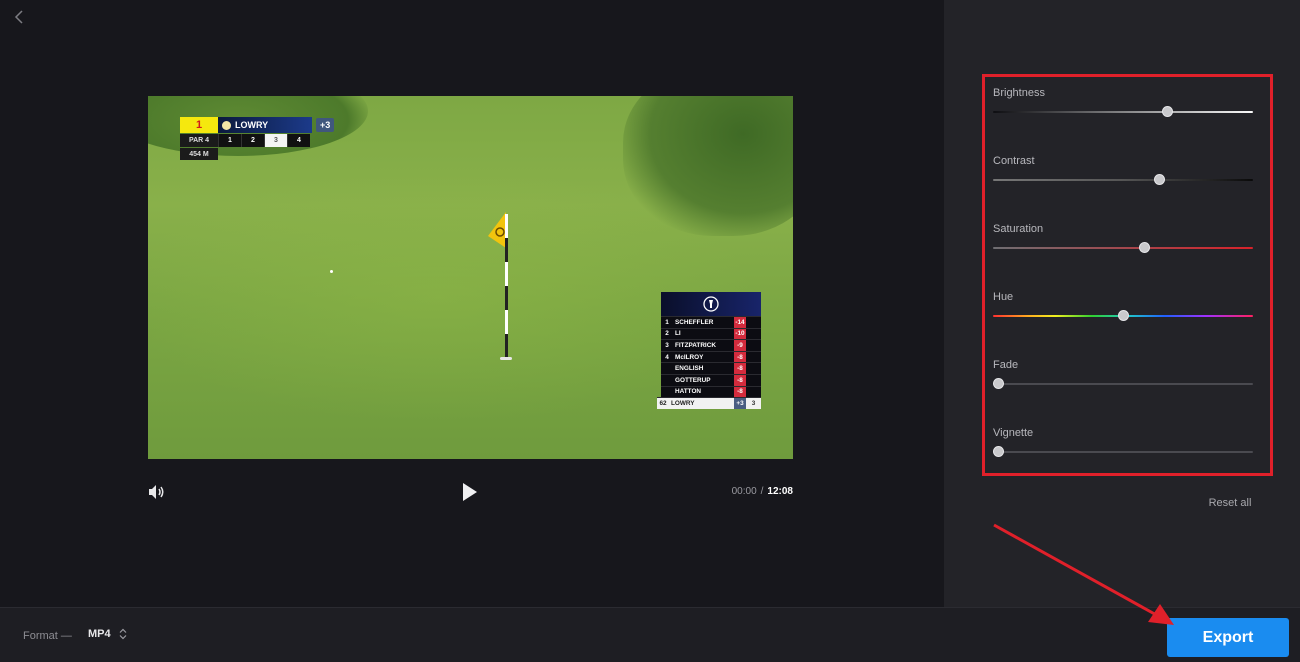 The image size is (1300, 662). I want to click on leaderboard-score: +3, so click(740, 403).